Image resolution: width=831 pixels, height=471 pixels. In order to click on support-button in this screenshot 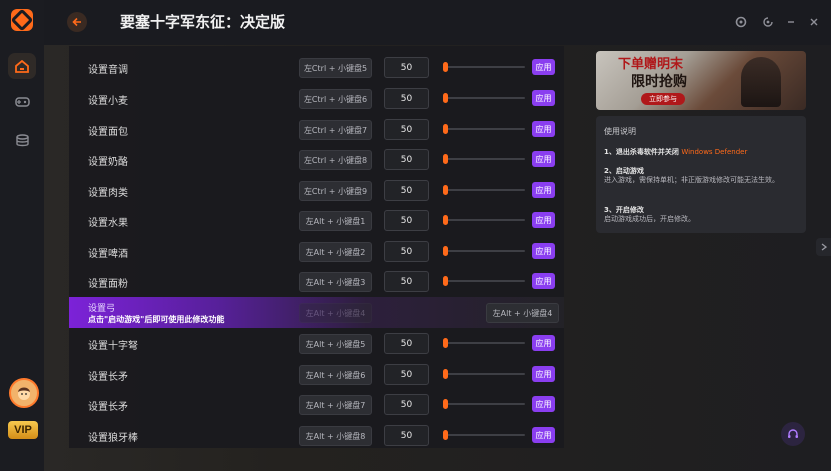, I will do `click(793, 434)`.